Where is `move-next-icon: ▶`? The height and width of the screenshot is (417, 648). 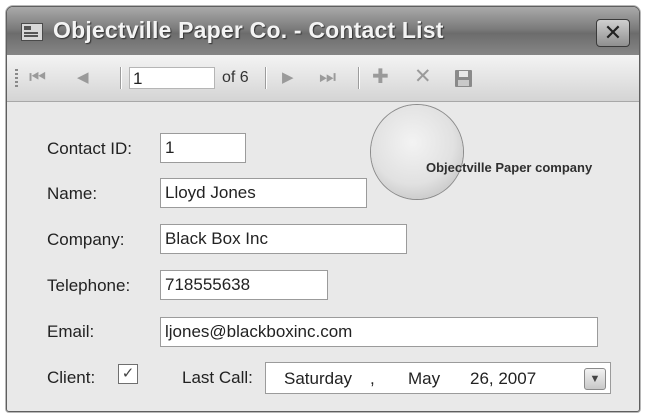 move-next-icon: ▶ is located at coordinates (288, 78).